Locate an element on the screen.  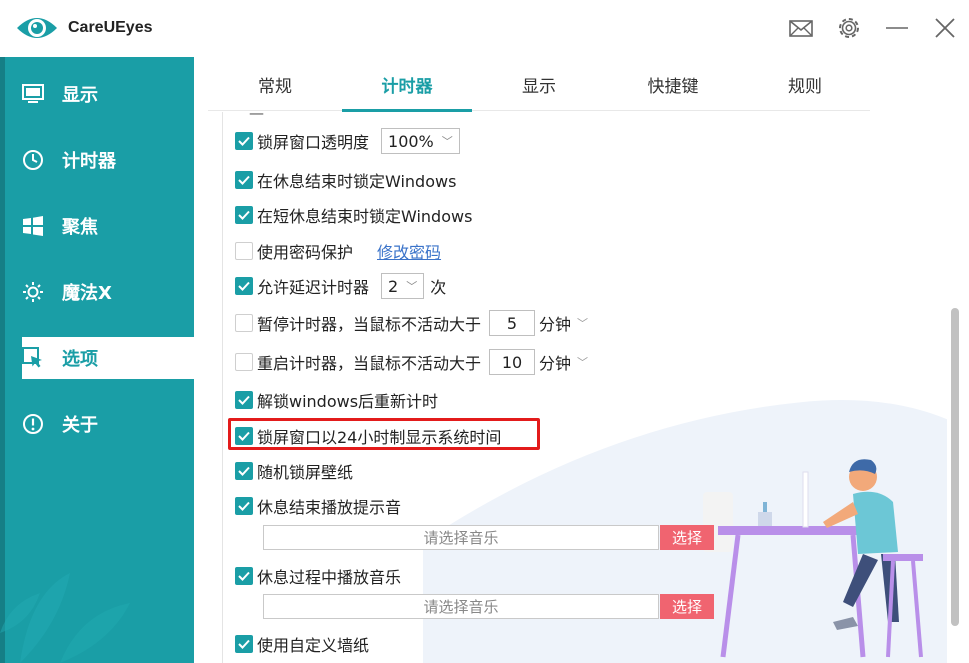
opacity-select: 100% ﹀ is located at coordinates (420, 141).